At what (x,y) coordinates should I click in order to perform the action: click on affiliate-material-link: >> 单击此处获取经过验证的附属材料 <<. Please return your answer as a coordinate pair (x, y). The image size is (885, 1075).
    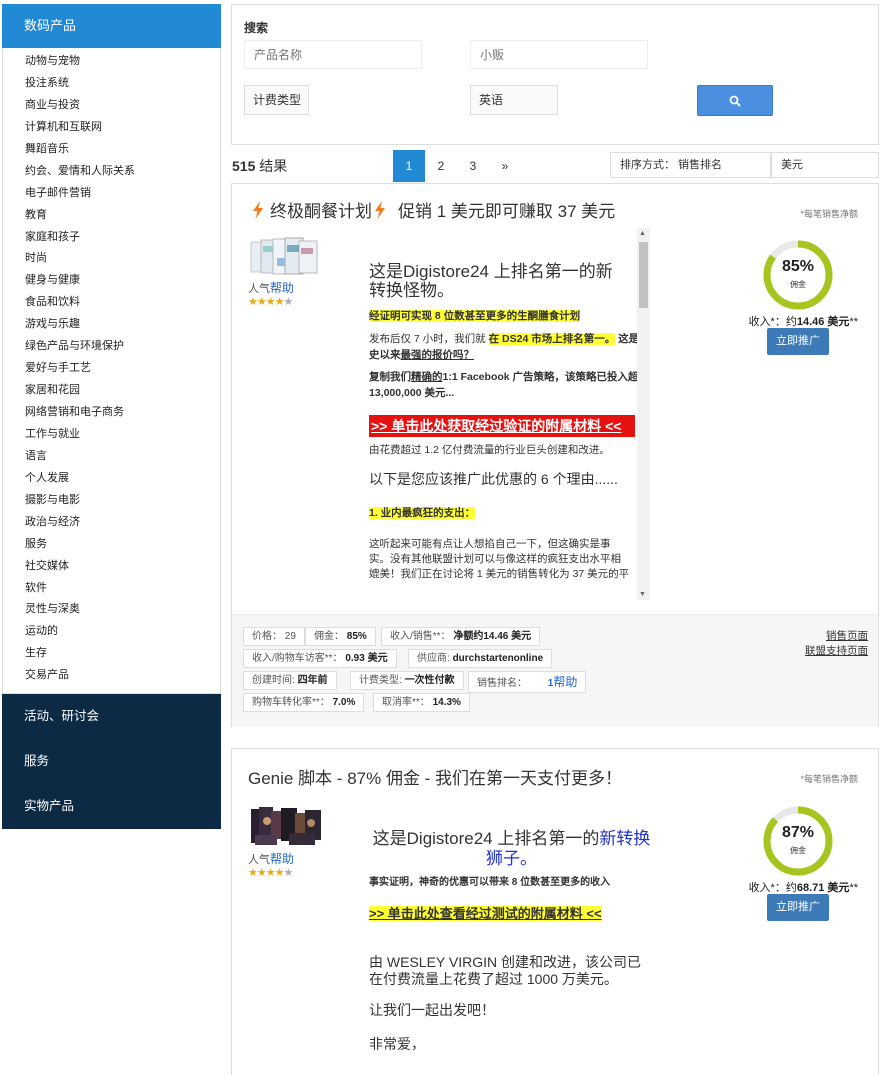
    Looking at the image, I should click on (502, 426).